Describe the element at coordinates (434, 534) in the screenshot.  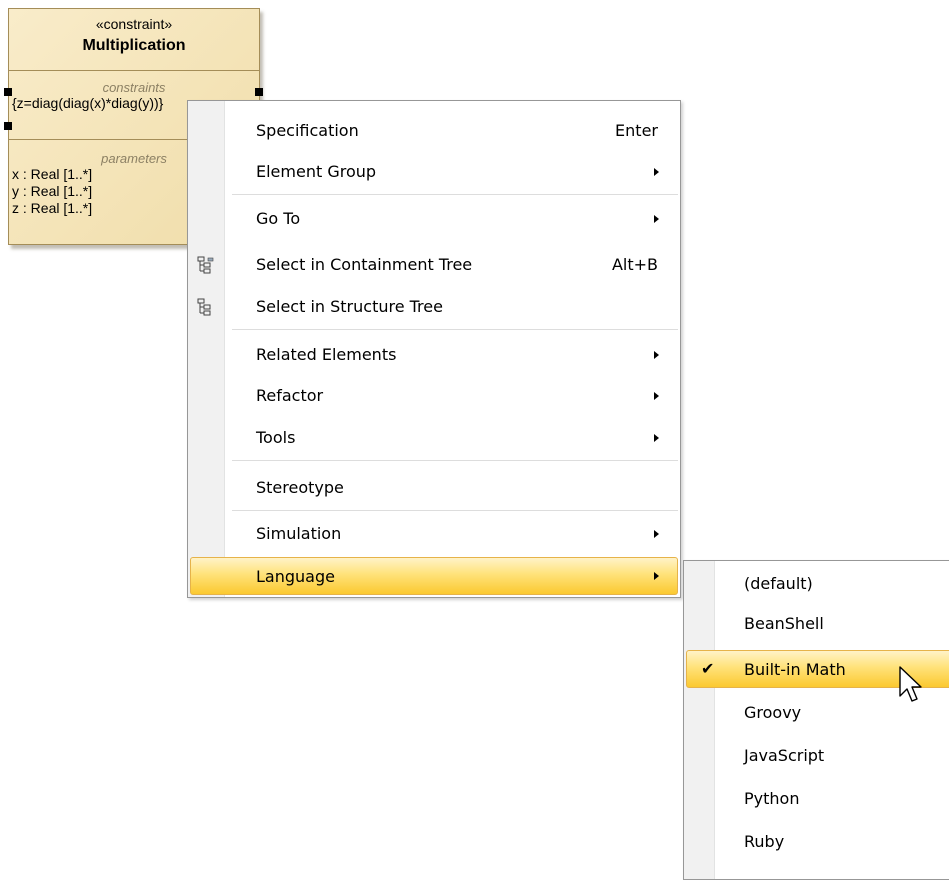
I see `menu-item-simulation: Simulation` at that location.